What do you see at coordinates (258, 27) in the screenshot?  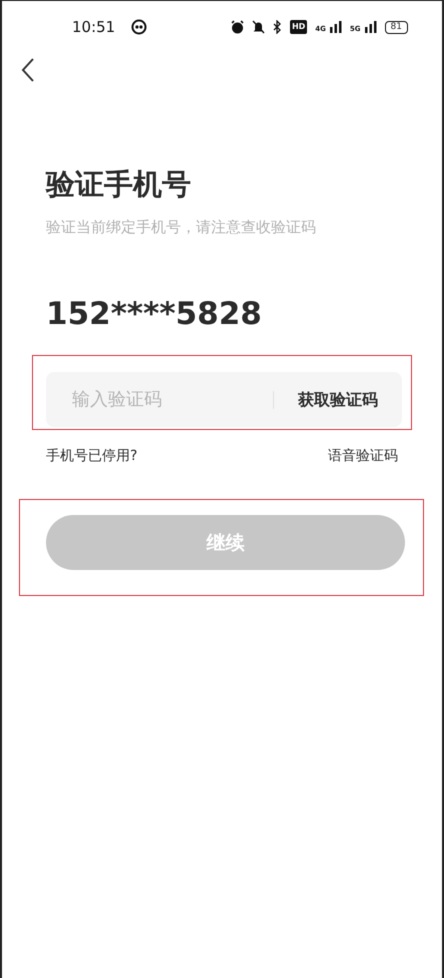 I see `muted-bell-icon` at bounding box center [258, 27].